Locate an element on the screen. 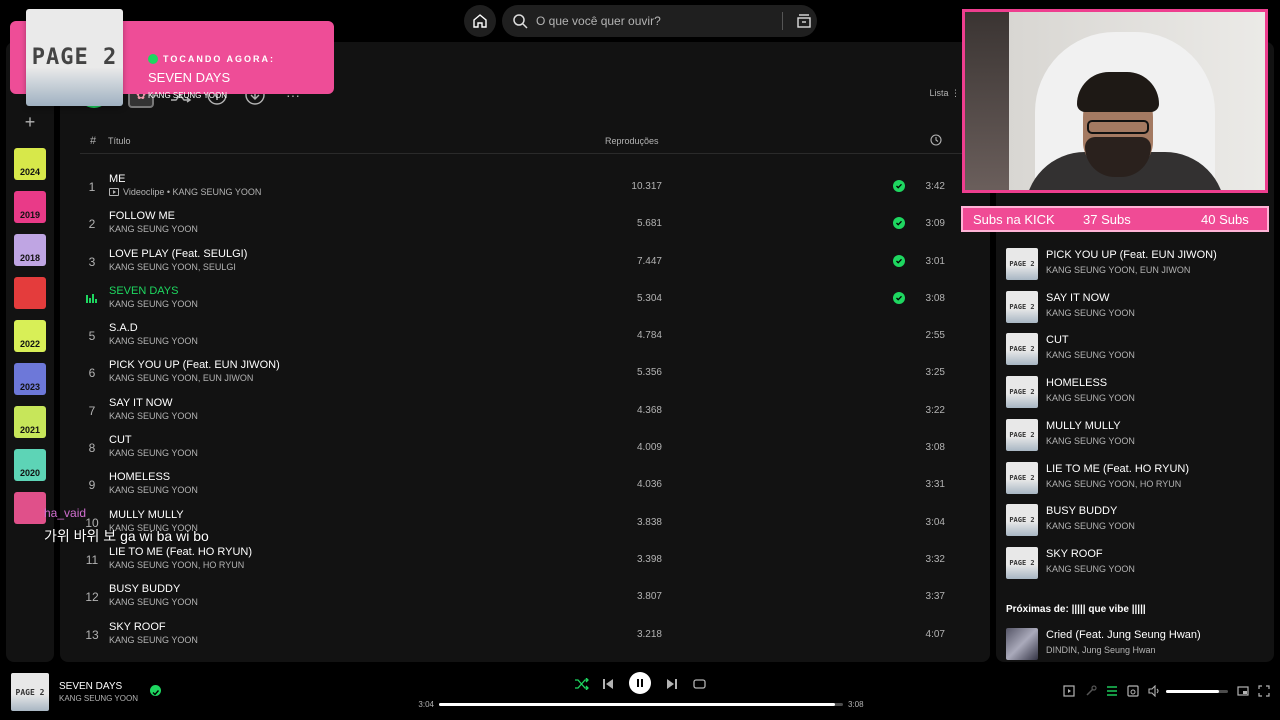 The width and height of the screenshot is (1280, 720). player-cover: PAGE 2 is located at coordinates (30, 692).